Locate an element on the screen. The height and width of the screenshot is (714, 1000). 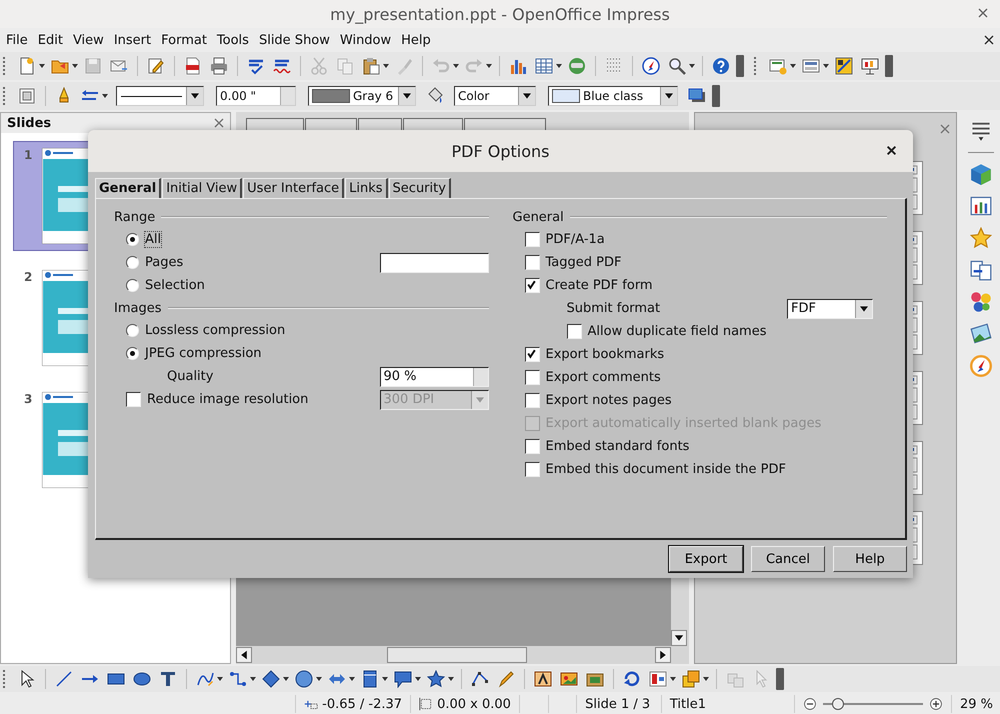
menu-item: Format is located at coordinates (184, 40).